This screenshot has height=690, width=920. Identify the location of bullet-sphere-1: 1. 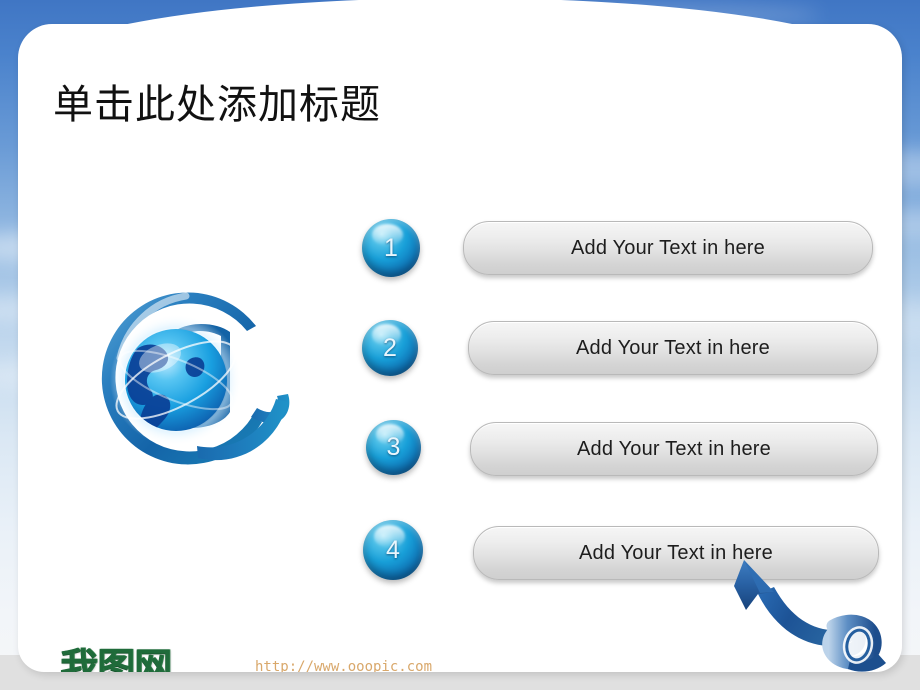
(391, 248).